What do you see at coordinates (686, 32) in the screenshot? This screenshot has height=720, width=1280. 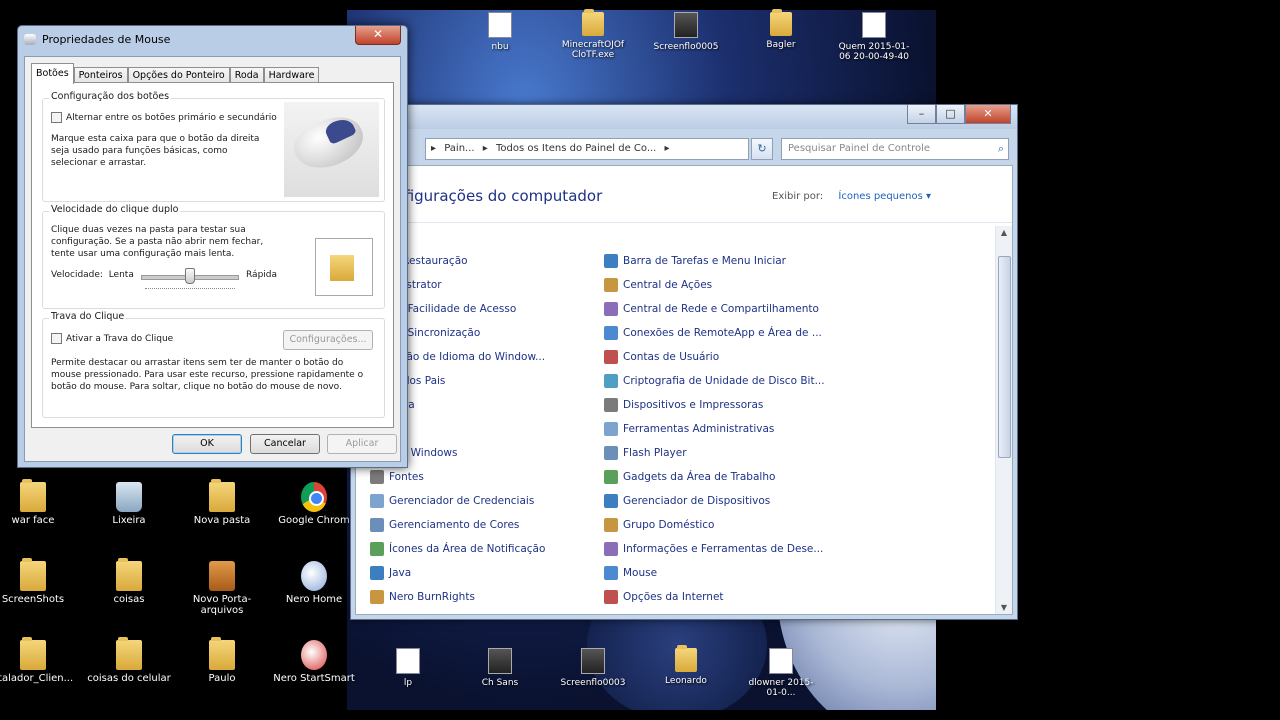 I see `desktop-icon: Screenflo0005` at bounding box center [686, 32].